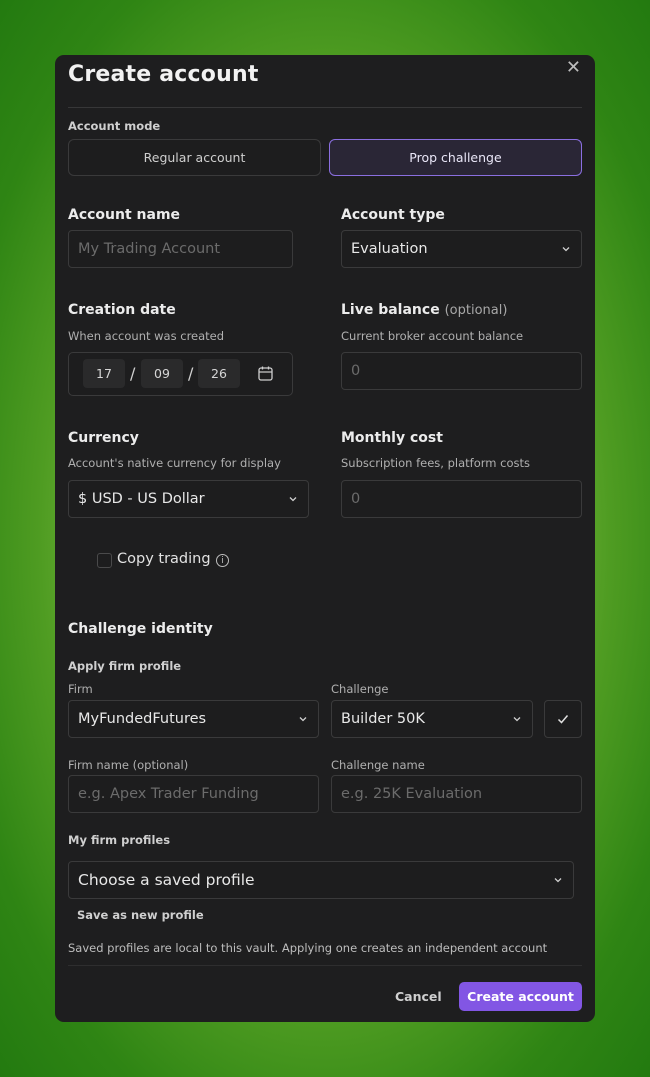  Describe the element at coordinates (124, 215) in the screenshot. I see `account-name-label: Account name` at that location.